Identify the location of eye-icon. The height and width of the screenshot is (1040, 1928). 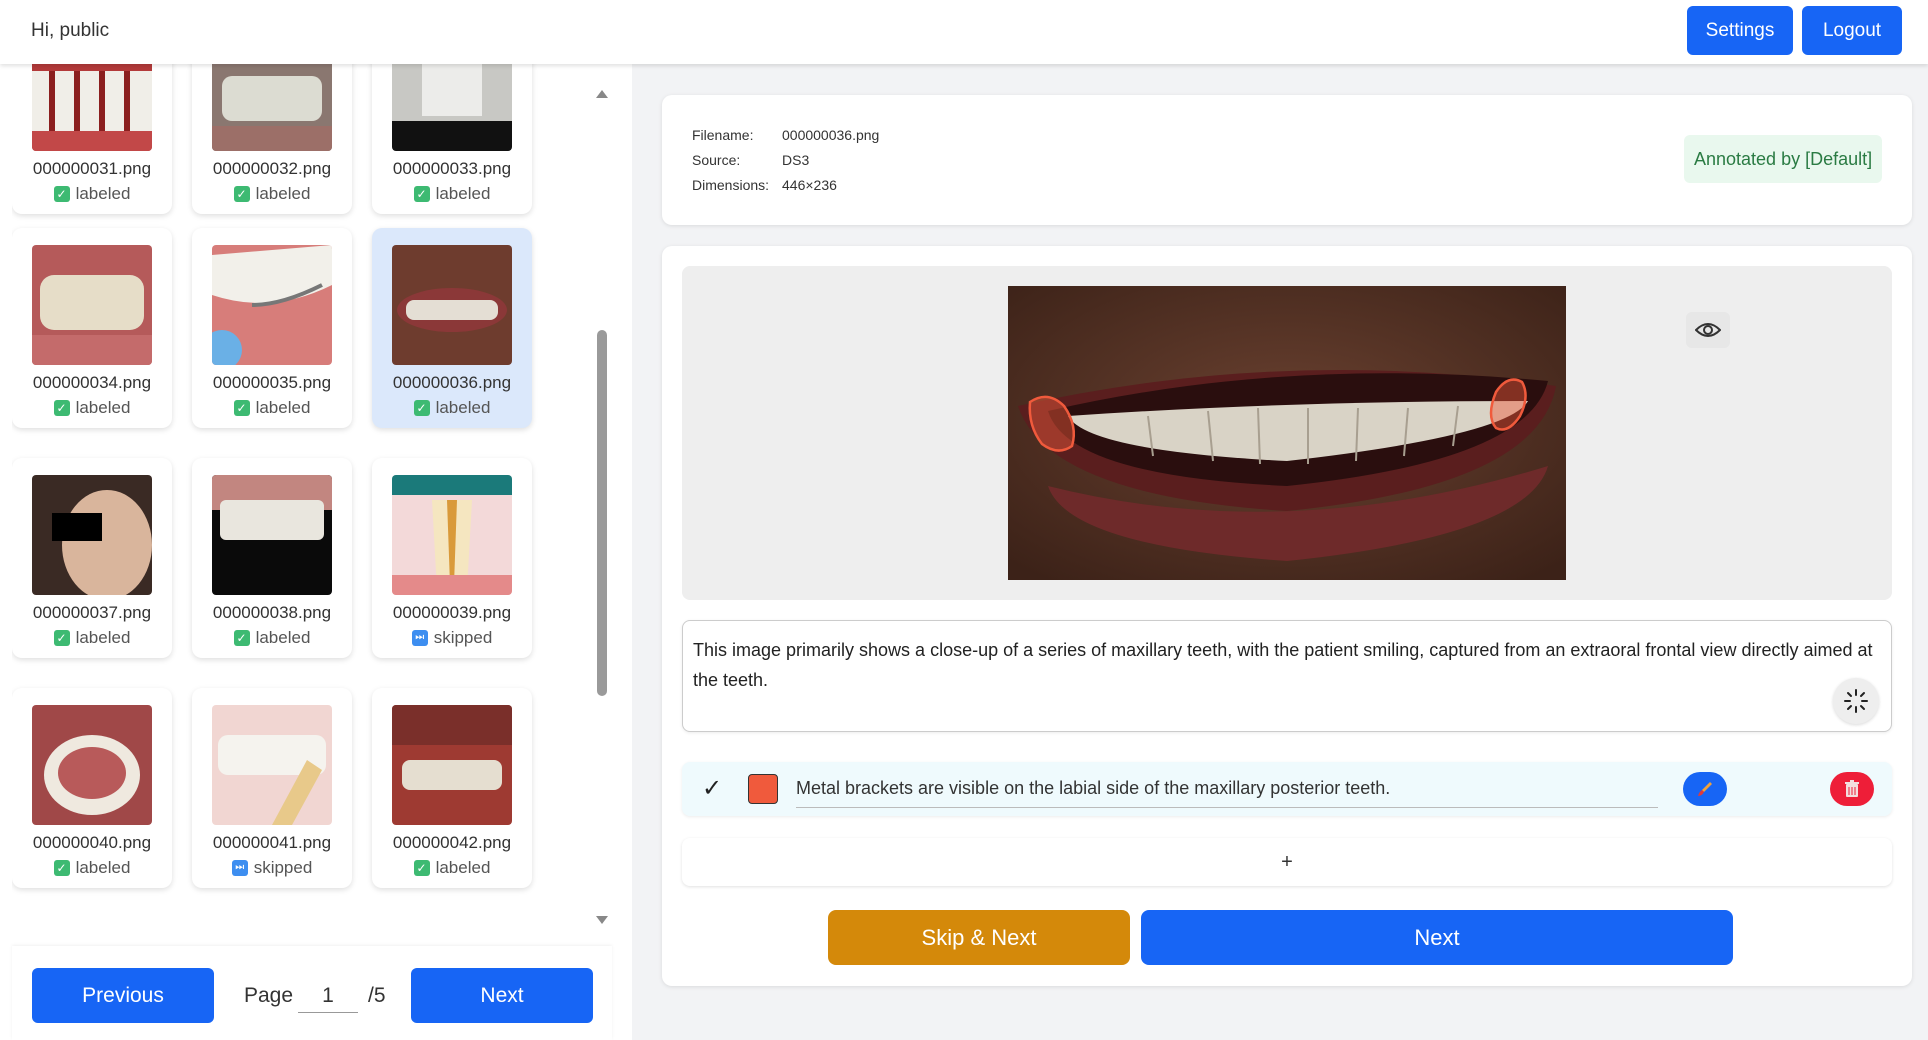
(1708, 330).